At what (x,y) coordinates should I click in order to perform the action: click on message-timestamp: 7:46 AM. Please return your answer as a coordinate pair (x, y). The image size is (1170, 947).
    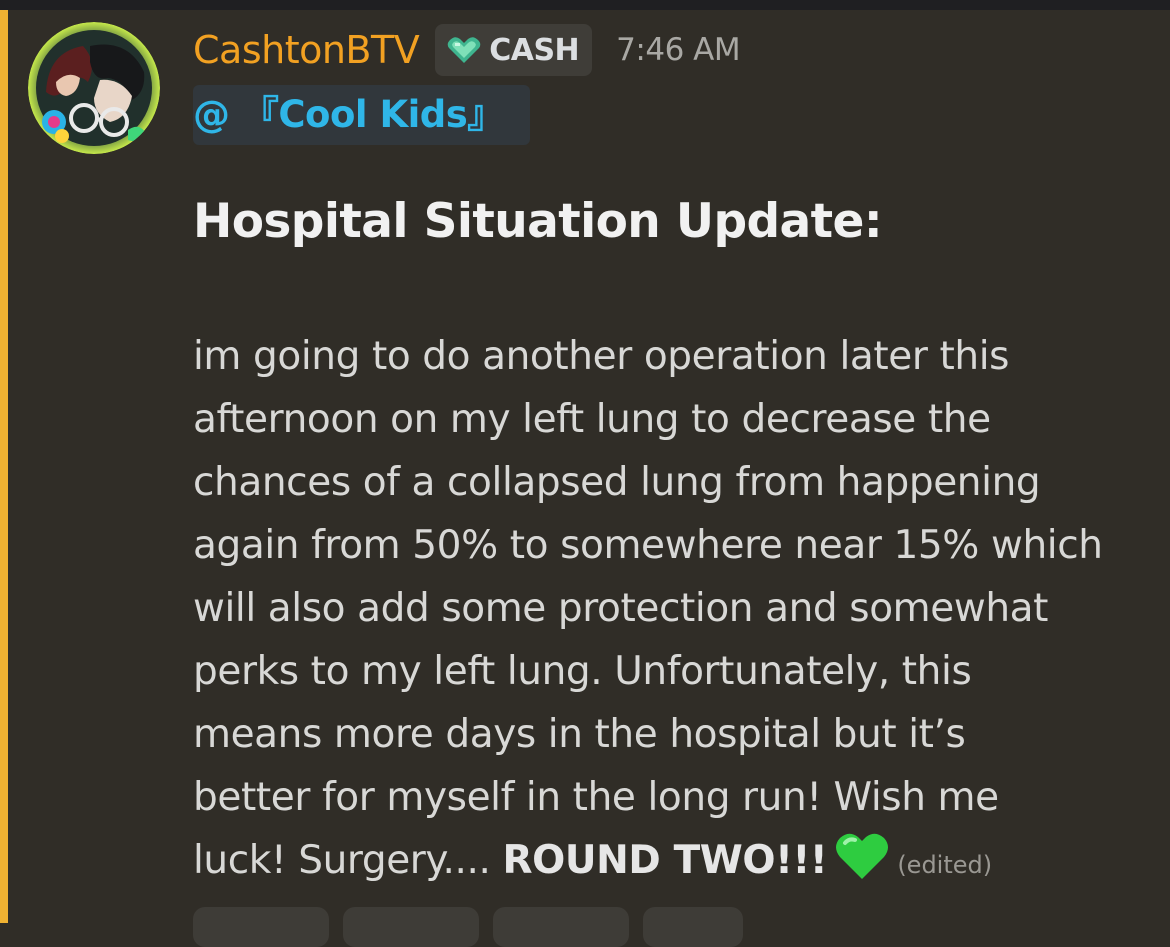
    Looking at the image, I should click on (678, 50).